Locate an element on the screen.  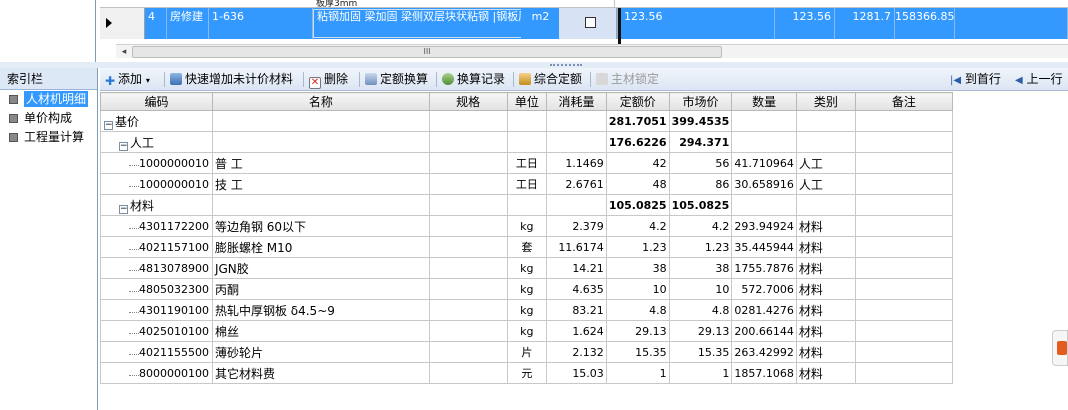
cell-name: JGN胶 is located at coordinates (320, 268).